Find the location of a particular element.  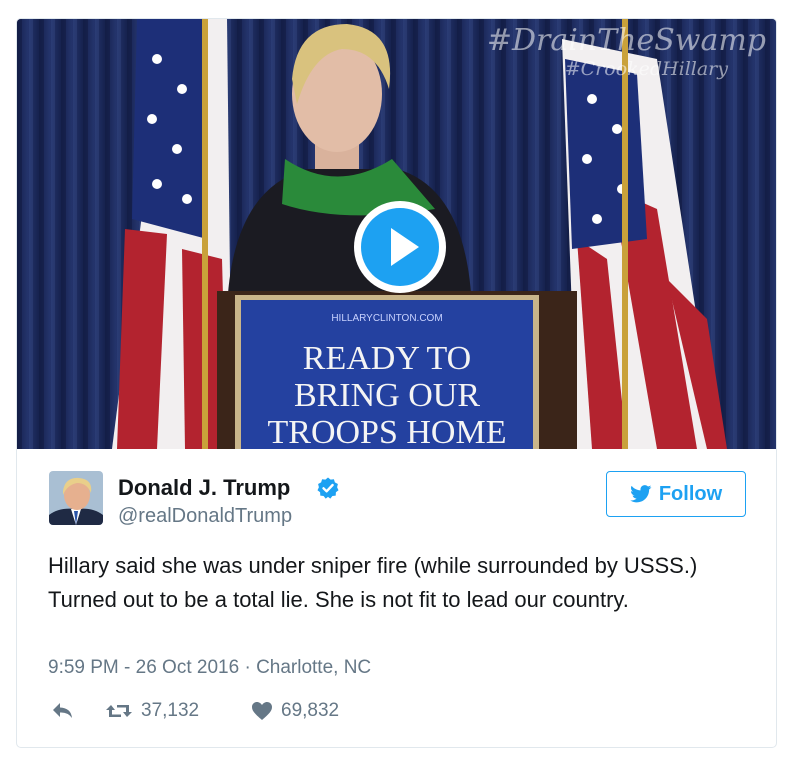

podium-line-3: TROOPS HOME is located at coordinates (387, 431).